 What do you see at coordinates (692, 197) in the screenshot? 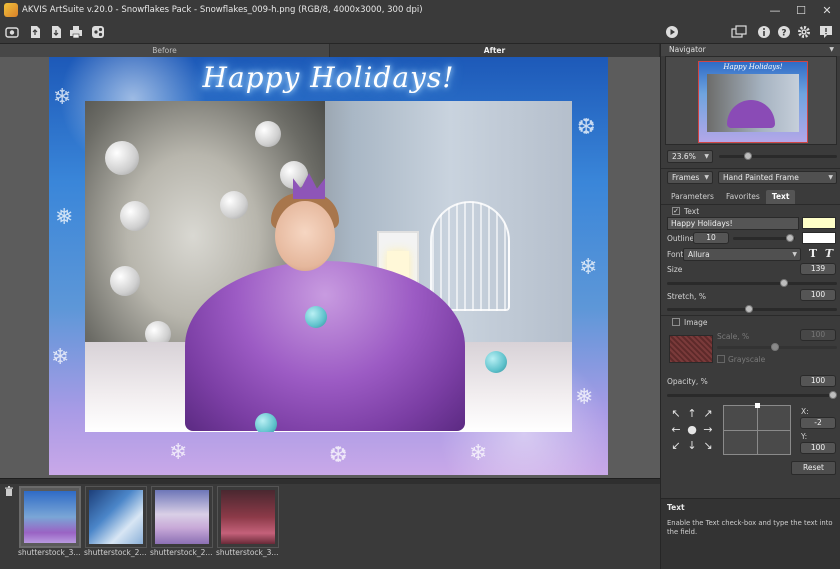
I see `tab-parameters: Parameters` at bounding box center [692, 197].